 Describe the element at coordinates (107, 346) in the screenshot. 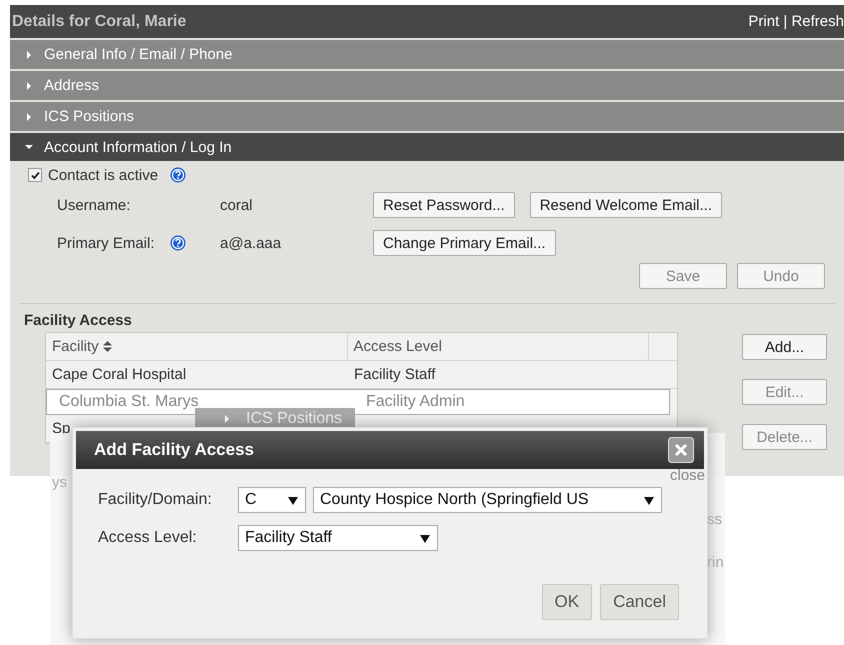

I see `sort-icon` at that location.